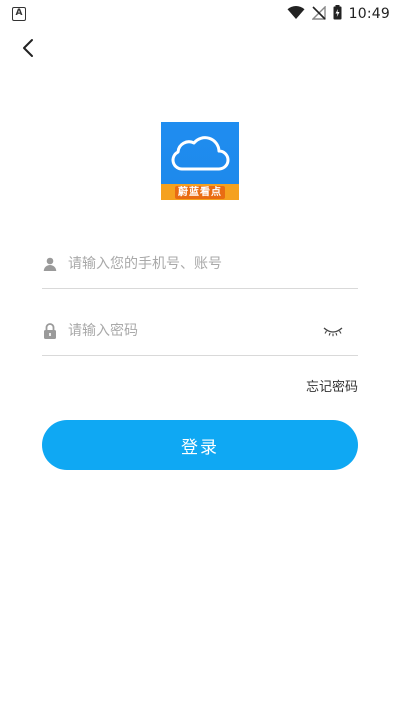  I want to click on battery-charging-icon, so click(337, 14).